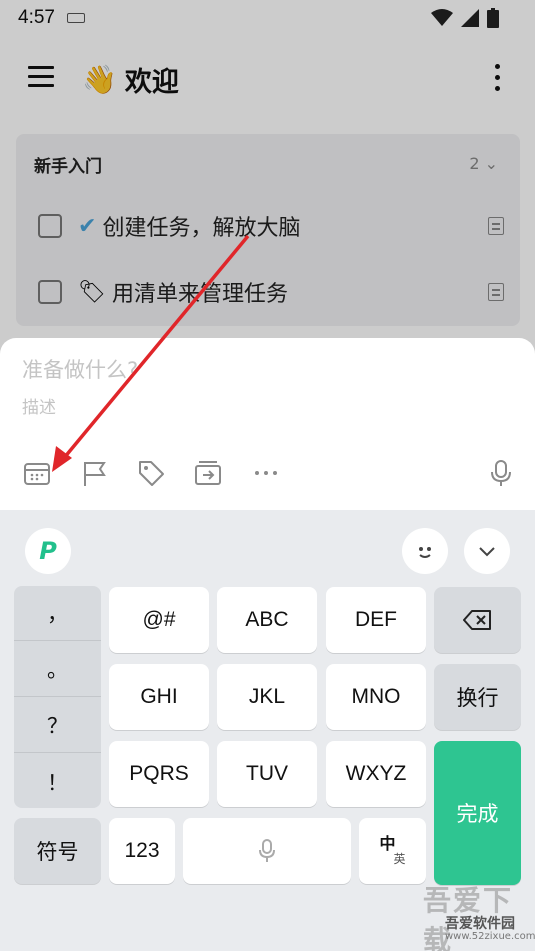 This screenshot has height=951, width=535. What do you see at coordinates (477, 697) in the screenshot?
I see `newline-key: 换行` at bounding box center [477, 697].